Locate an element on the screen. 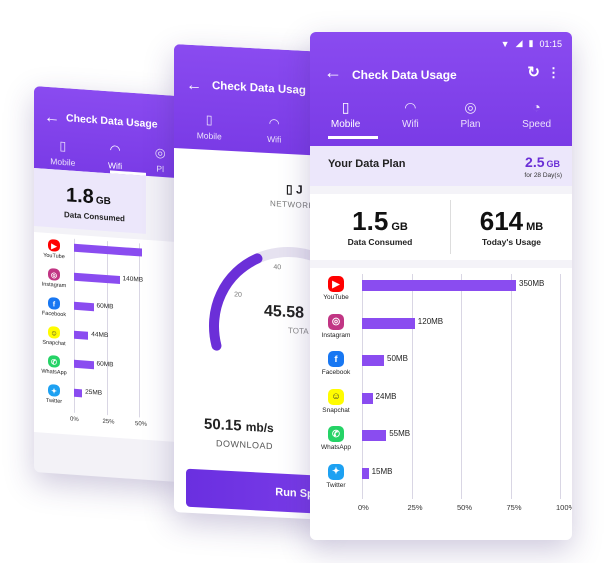 Image resolution: width=606 pixels, height=563 pixels. tab-speed: ◔ Speed is located at coordinates (536, 114).